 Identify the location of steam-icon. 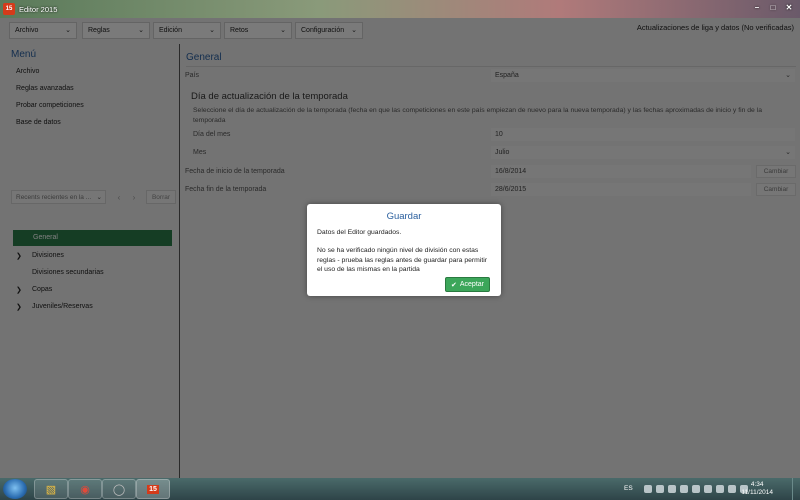
(660, 489).